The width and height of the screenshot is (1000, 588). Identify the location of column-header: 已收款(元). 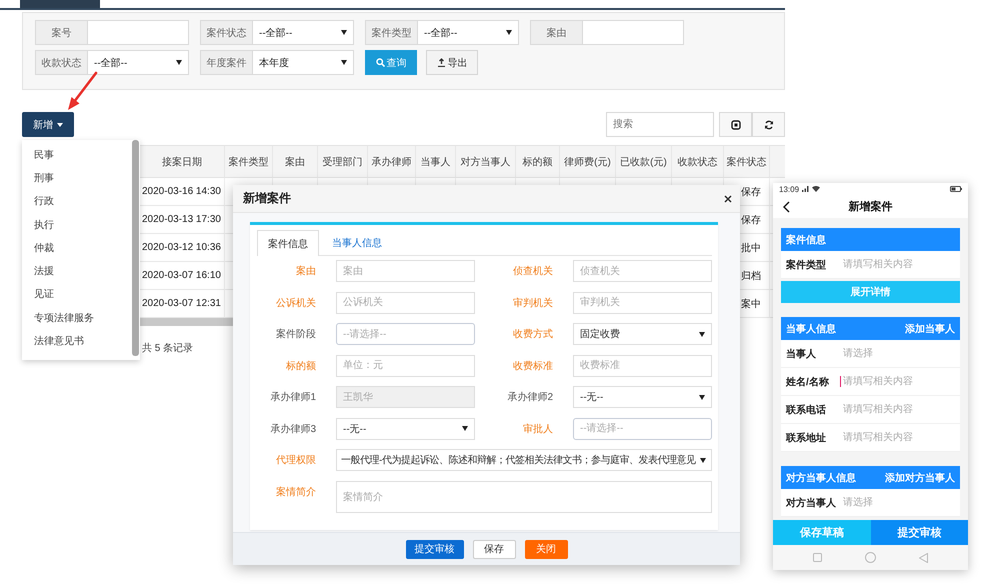
(644, 161).